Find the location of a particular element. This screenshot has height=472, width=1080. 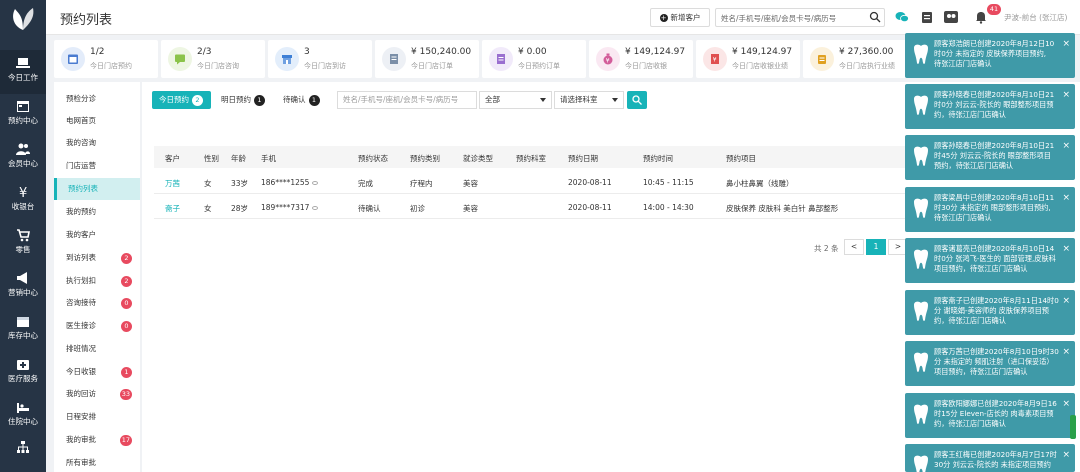

nav-item-today-work: 今日工作 is located at coordinates (23, 72).